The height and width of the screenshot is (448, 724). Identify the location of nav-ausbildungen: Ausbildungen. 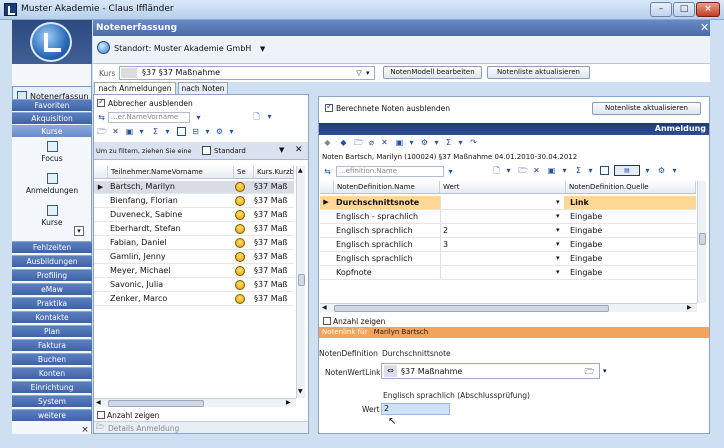
(52, 261).